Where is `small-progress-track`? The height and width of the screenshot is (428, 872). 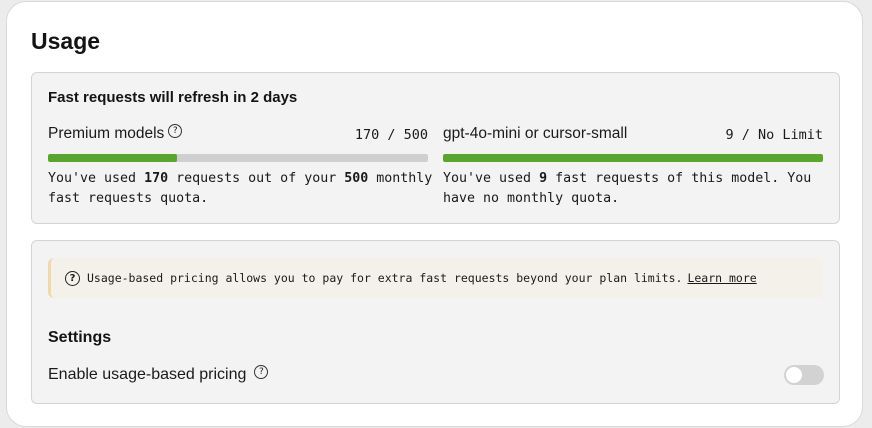
small-progress-track is located at coordinates (633, 158).